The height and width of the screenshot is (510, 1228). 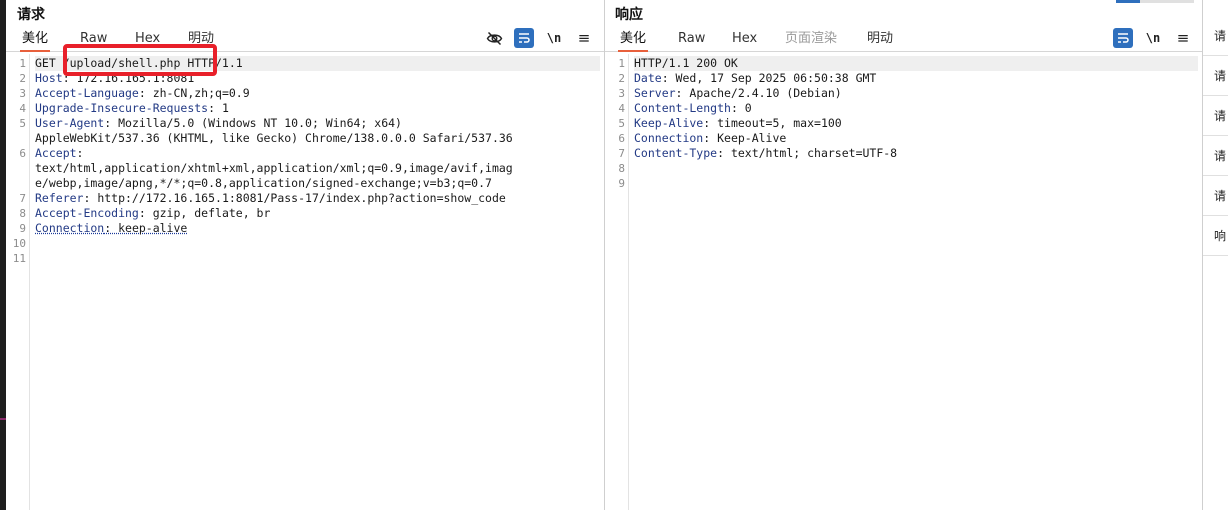 I want to click on header-value: HTTP/1.1 200 OK, so click(x=686, y=63).